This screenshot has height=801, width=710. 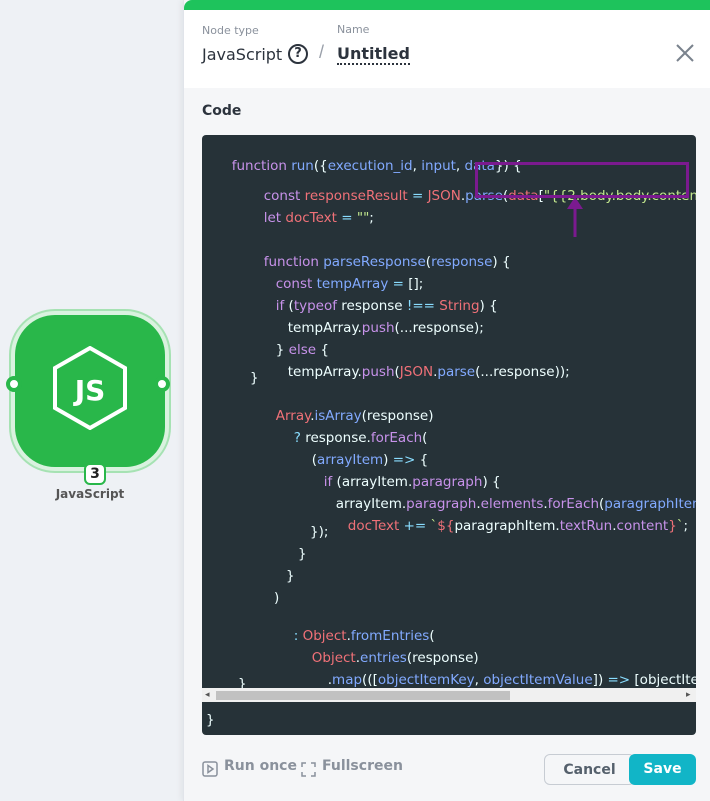 What do you see at coordinates (353, 29) in the screenshot?
I see `name-label: Name` at bounding box center [353, 29].